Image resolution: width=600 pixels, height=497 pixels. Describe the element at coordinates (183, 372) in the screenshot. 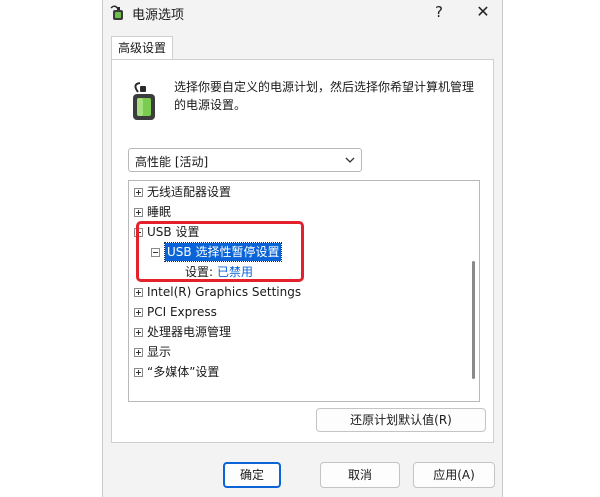

I see `tree-item-label: “多媒体”设置` at that location.